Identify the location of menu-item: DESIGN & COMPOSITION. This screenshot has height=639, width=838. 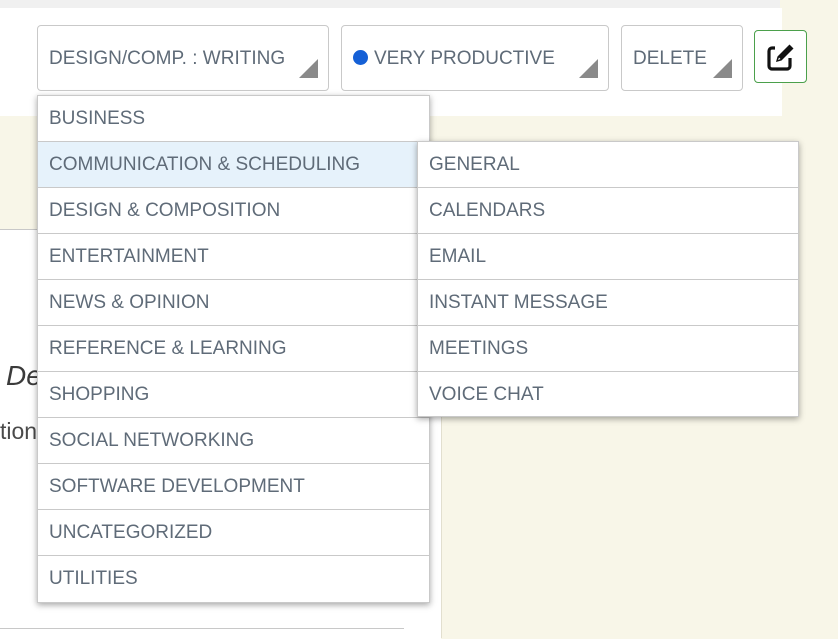
(233, 211).